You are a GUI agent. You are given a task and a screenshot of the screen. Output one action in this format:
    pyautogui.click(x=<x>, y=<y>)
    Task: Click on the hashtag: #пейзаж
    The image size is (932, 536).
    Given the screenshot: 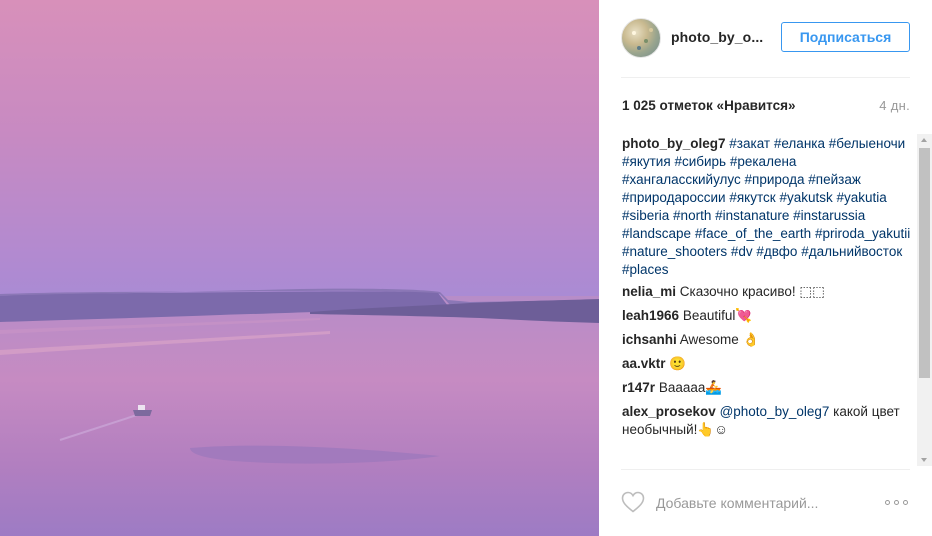 What is the action you would take?
    pyautogui.click(x=834, y=179)
    